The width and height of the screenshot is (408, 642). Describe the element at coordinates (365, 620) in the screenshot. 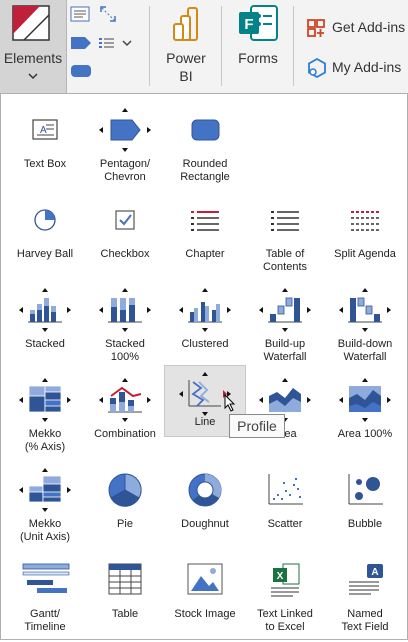

I see `gallery-item-label: Named Text Field` at that location.